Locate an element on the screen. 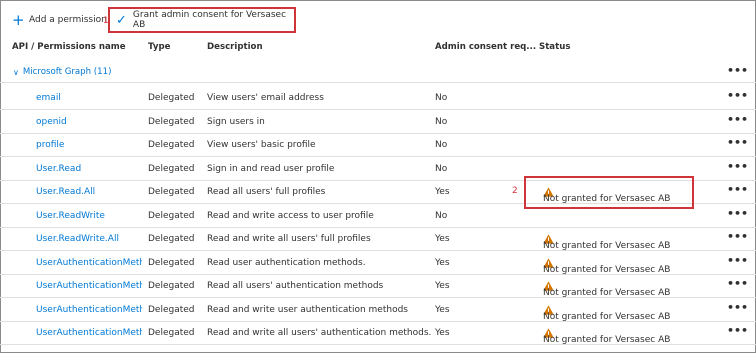 This screenshot has height=353, width=756. grant-admin-consent-button: ✓ Grant admin consent for Versasec AB is located at coordinates (202, 20).